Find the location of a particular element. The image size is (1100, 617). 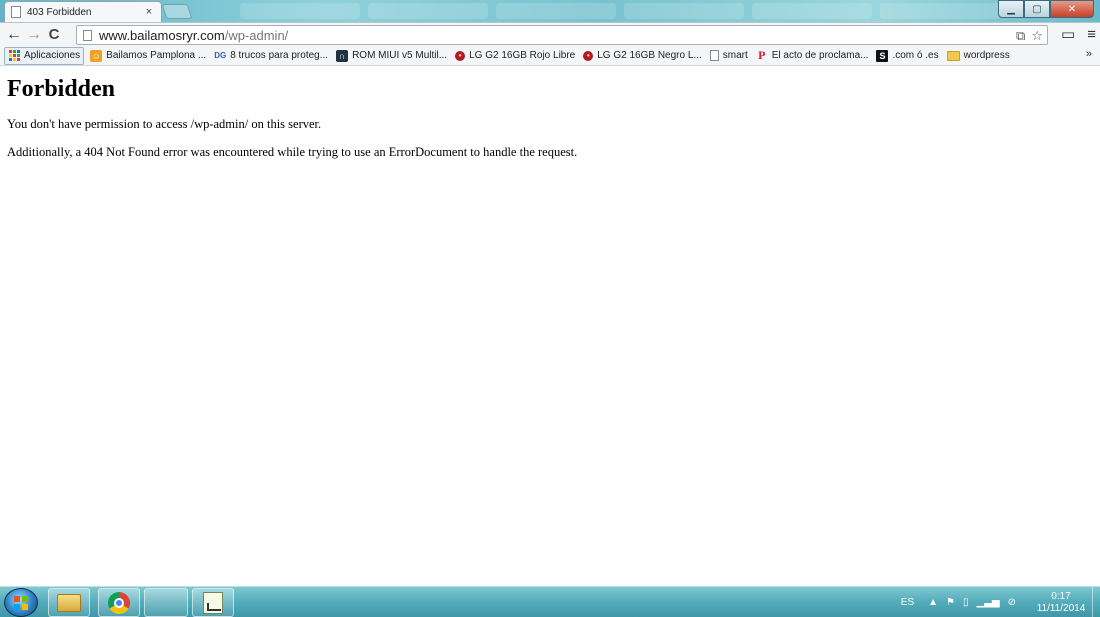

taskbar-explorer is located at coordinates (69, 602).